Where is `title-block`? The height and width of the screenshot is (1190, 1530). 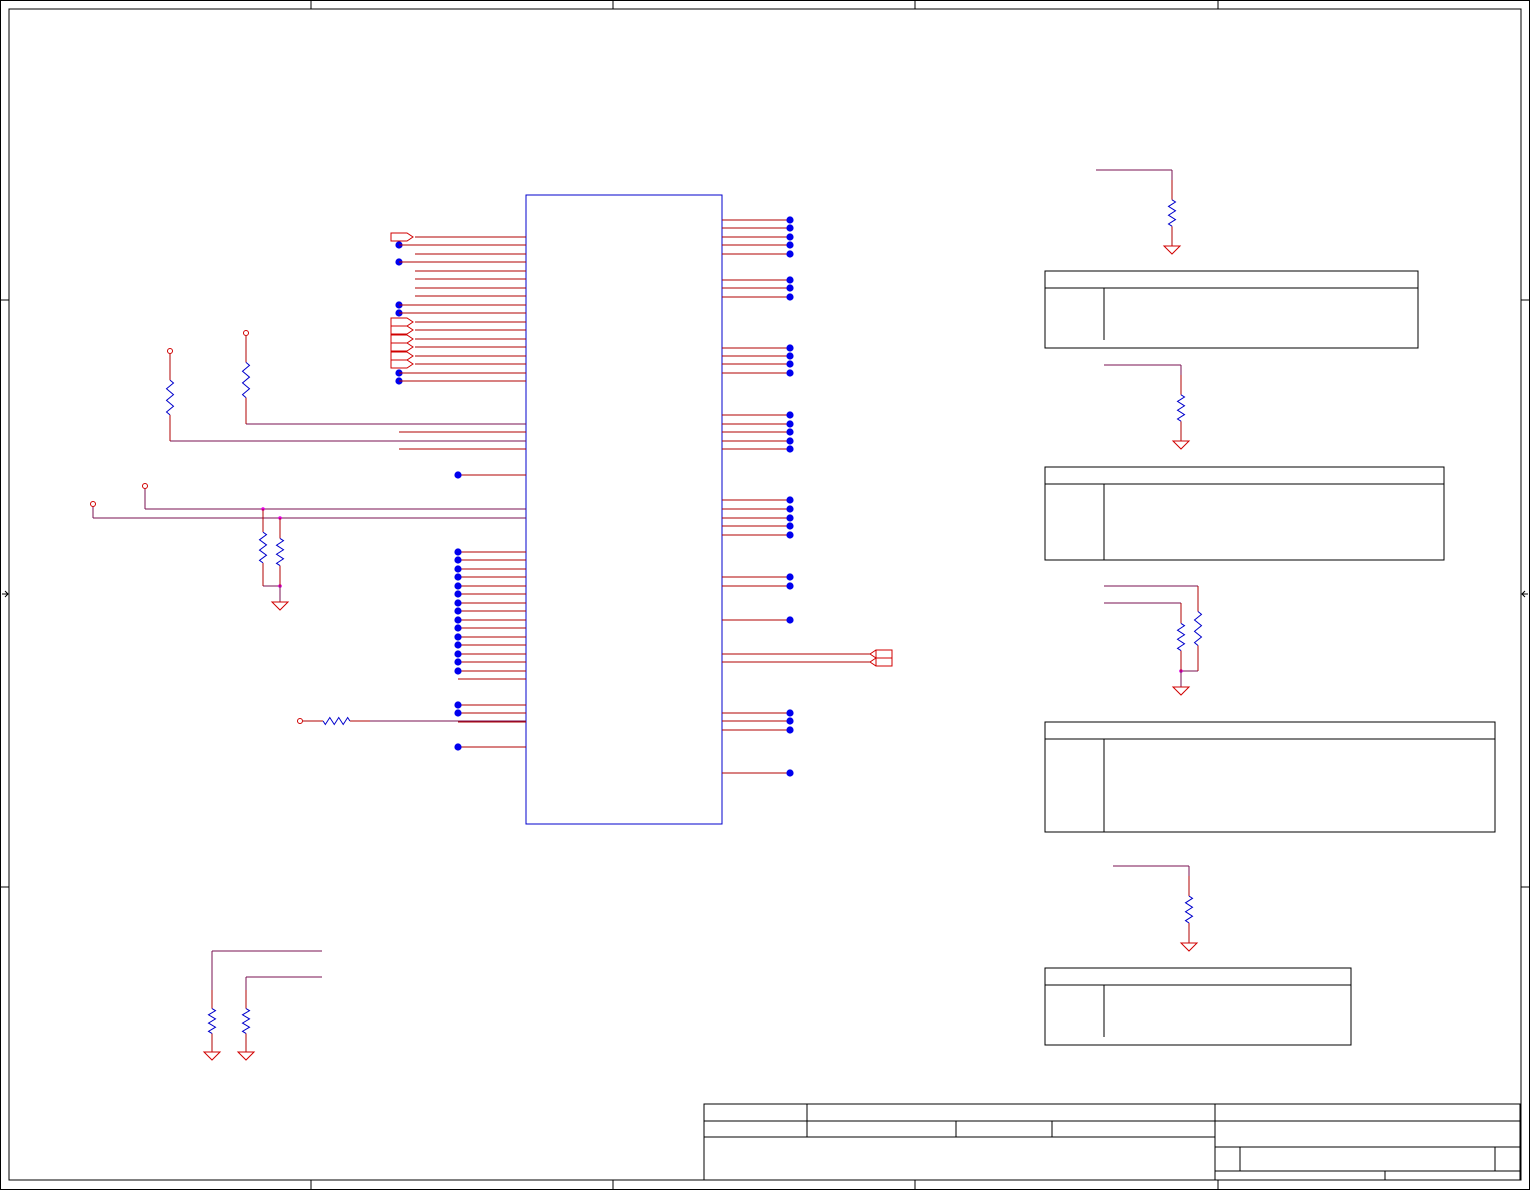
title-block is located at coordinates (1112, 1142).